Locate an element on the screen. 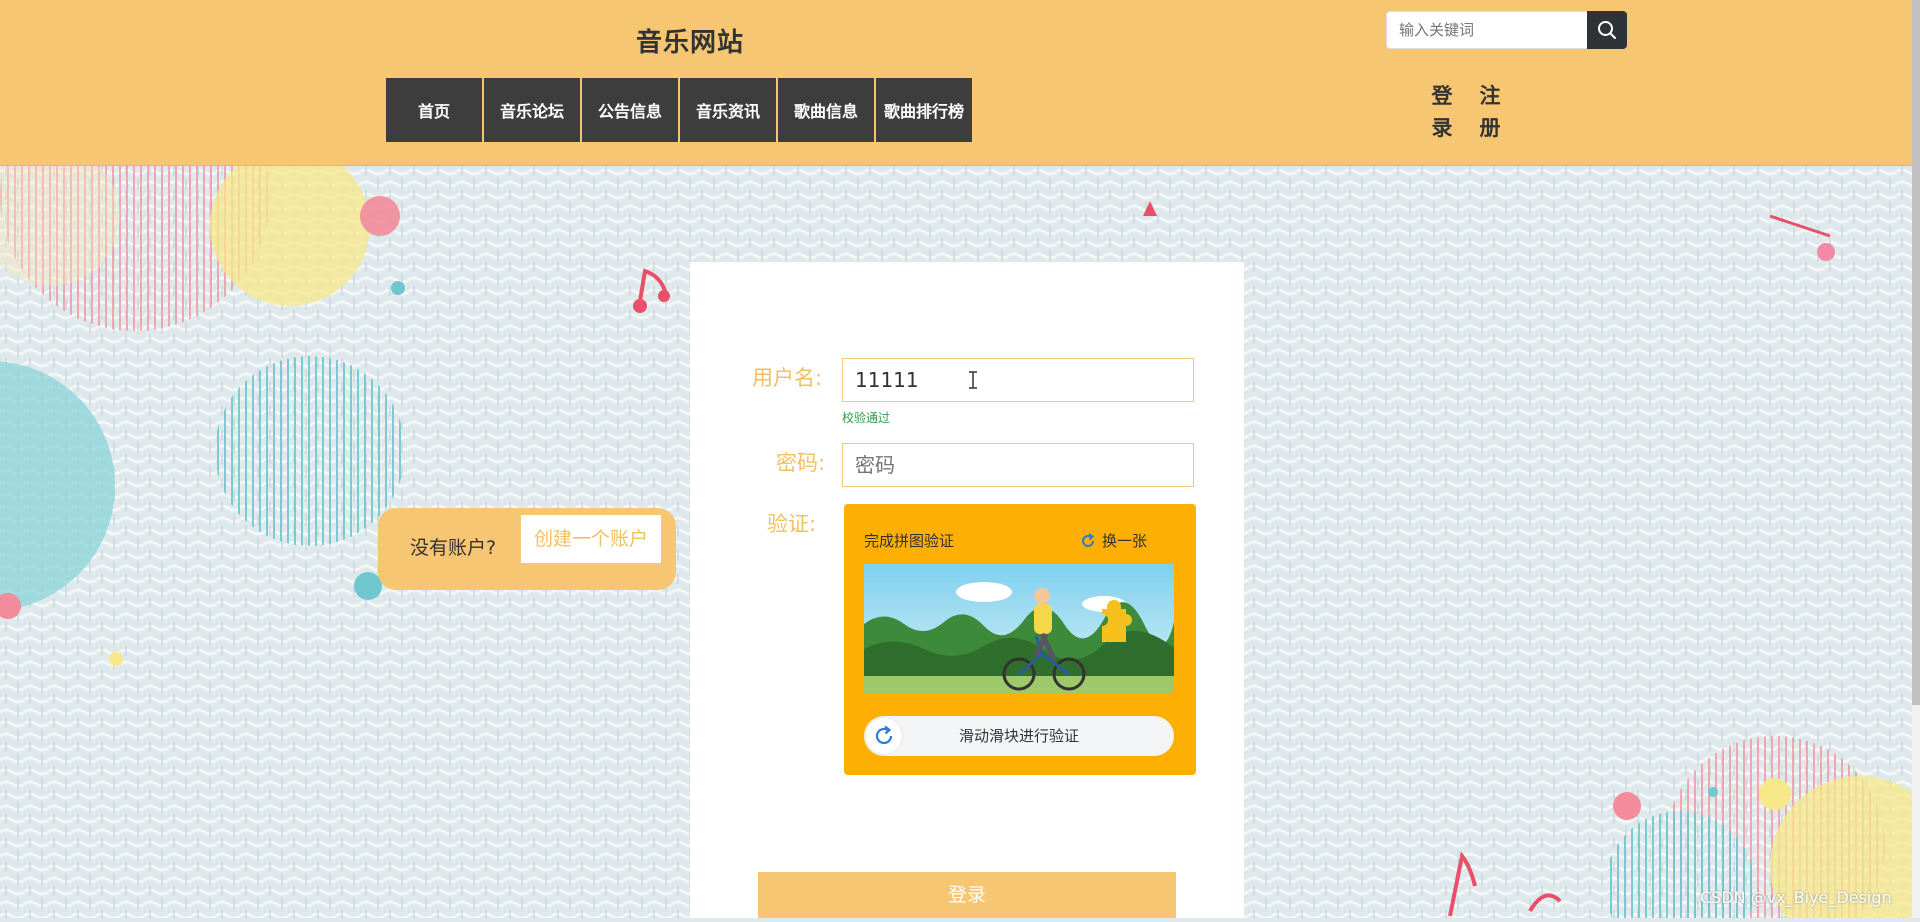  captcha-title: 完成拼图验证 is located at coordinates (909, 541).